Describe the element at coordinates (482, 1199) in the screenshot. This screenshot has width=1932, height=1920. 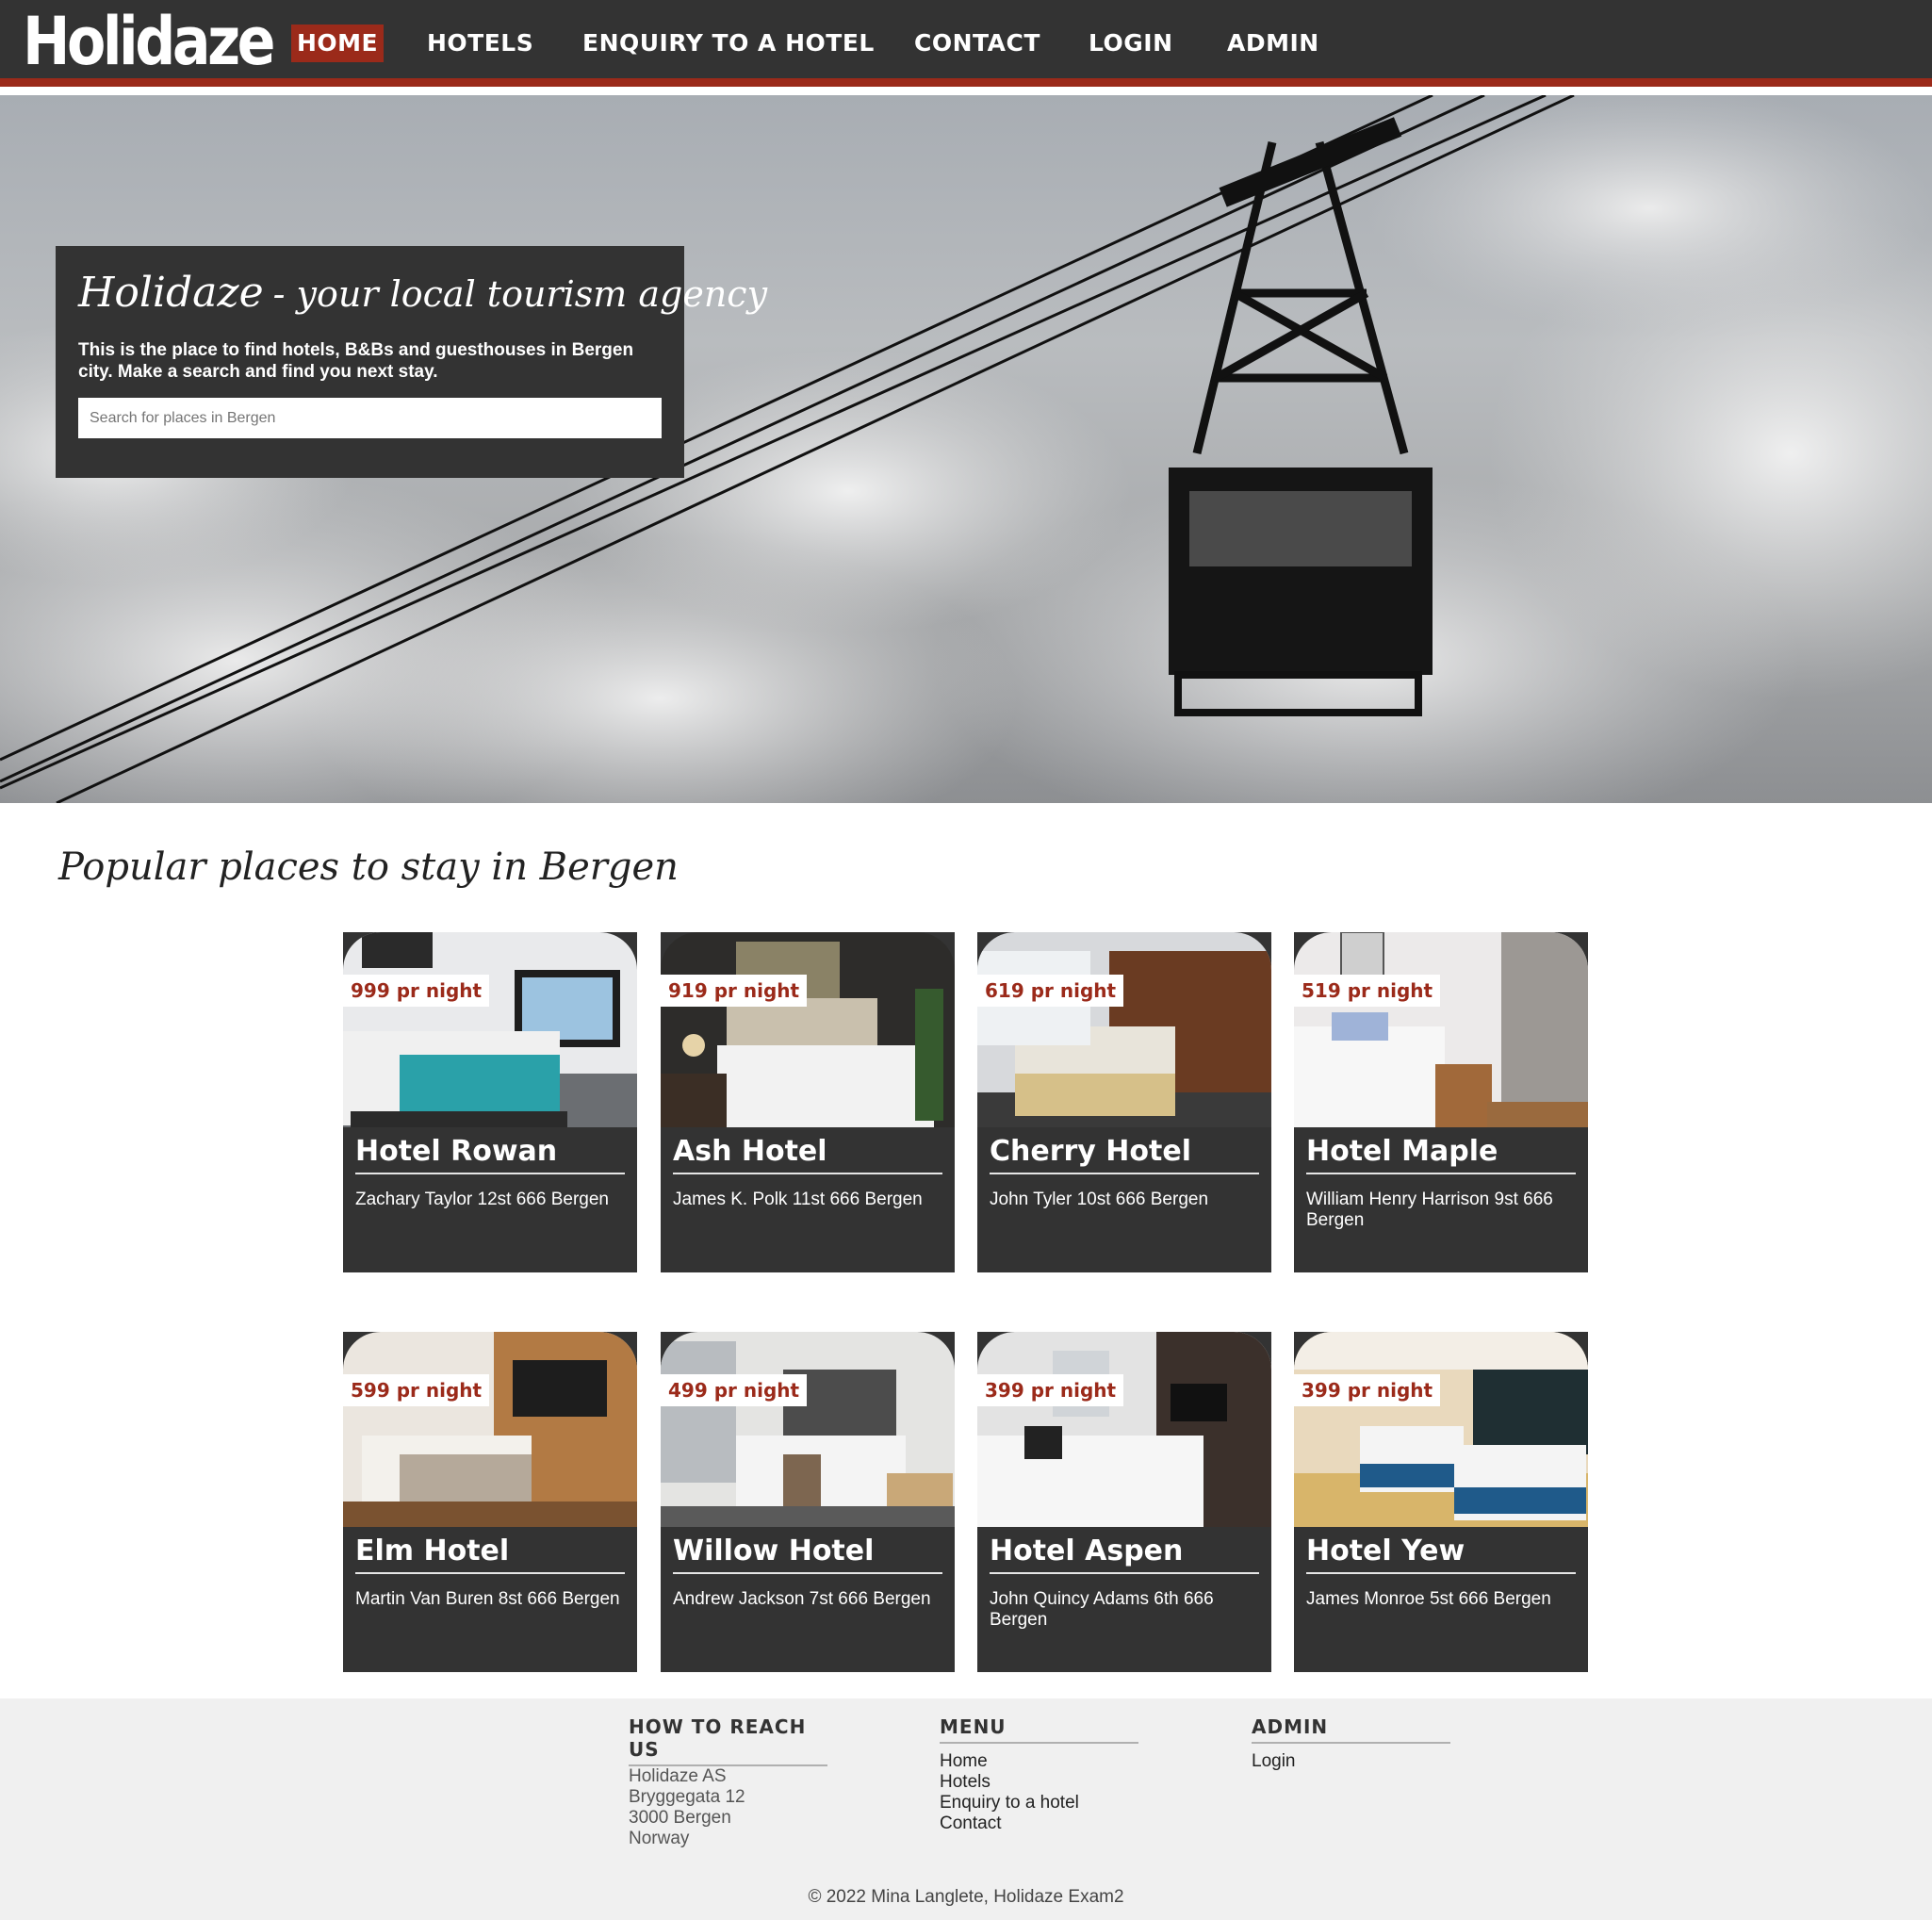
I see `hotel-address: Zachary Taylor 12st 666 Bergen` at that location.